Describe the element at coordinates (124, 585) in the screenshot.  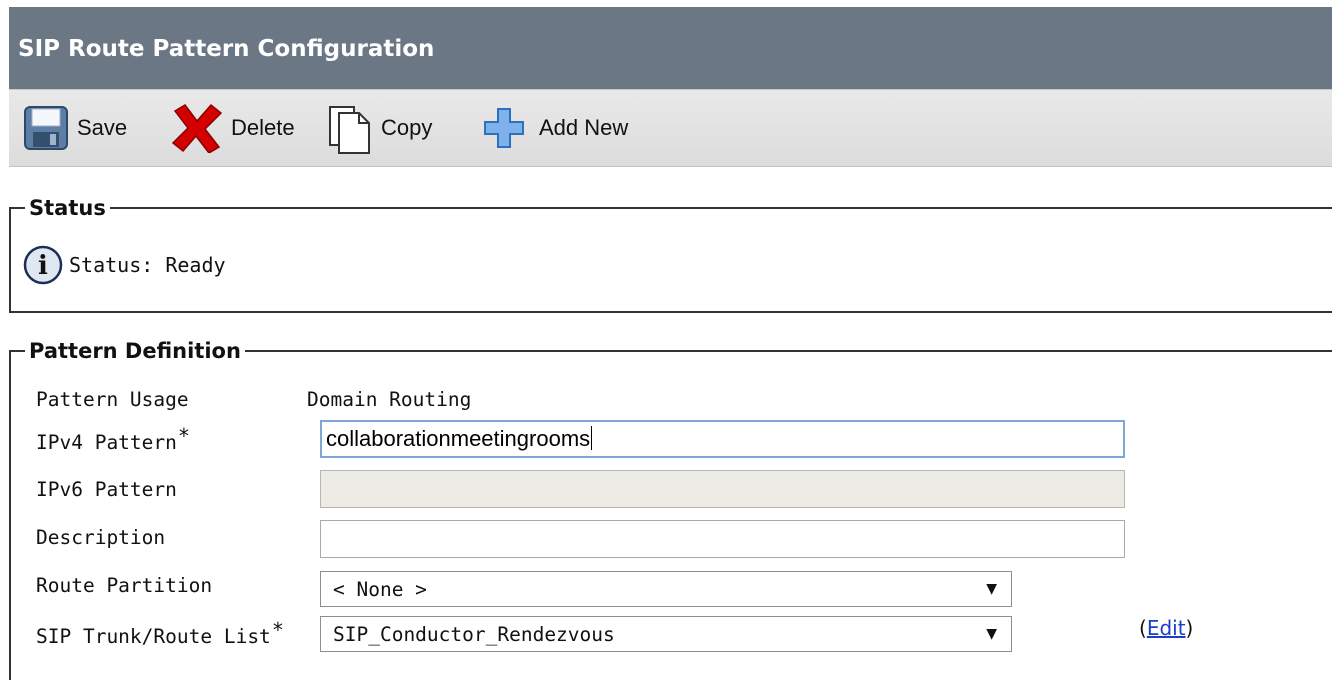
I see `route-partition-label: Route Partition` at that location.